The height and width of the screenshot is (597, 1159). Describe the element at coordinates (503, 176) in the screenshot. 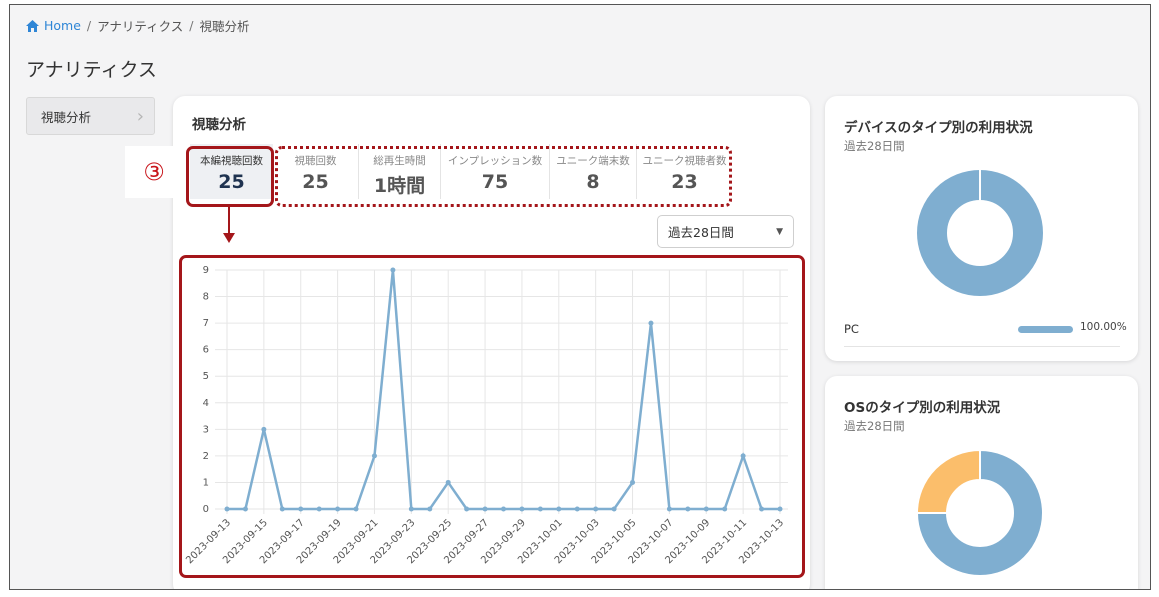

I see `annotation-box-other-tabs` at that location.